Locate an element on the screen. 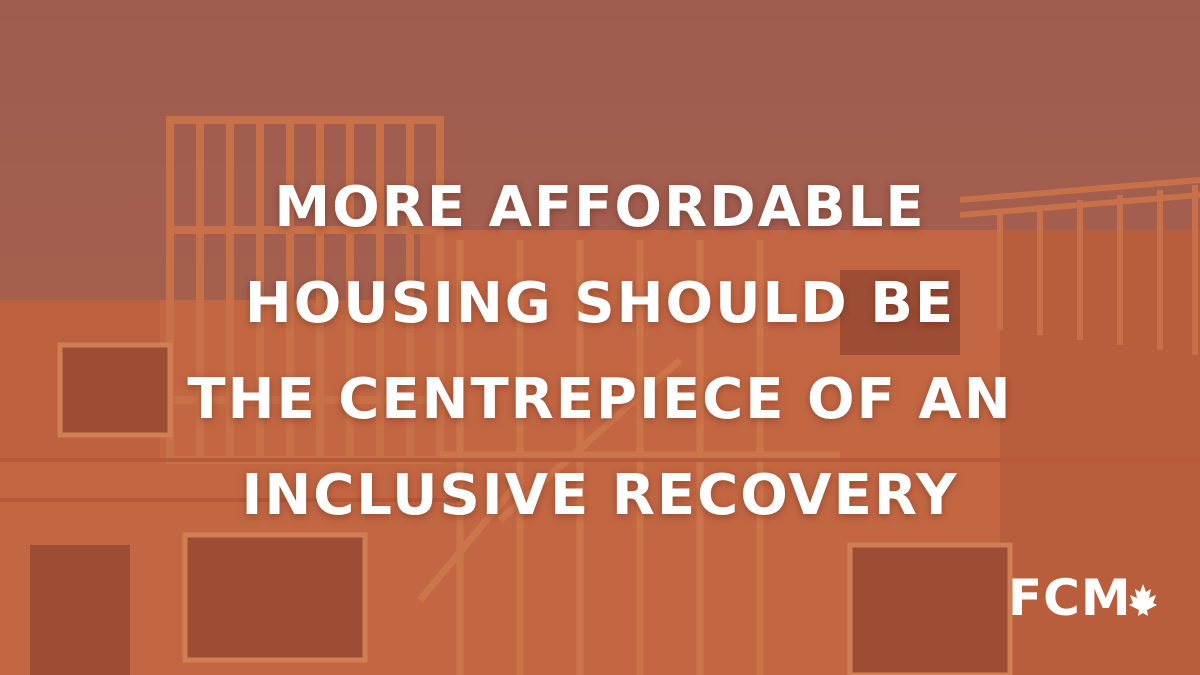 Image resolution: width=1200 pixels, height=675 pixels. fcm-logo: FCM is located at coordinates (1083, 598).